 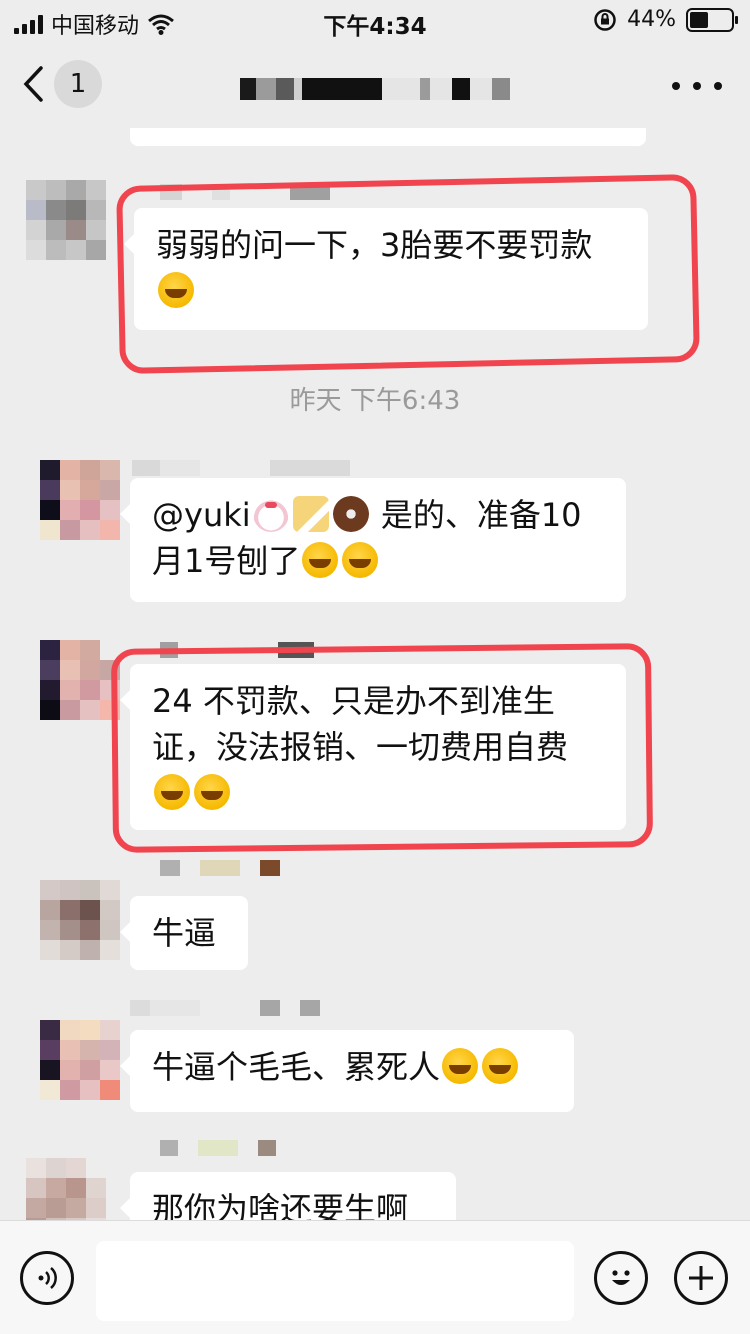 What do you see at coordinates (296, 1067) in the screenshot?
I see `message-text: 牛逼个毛毛、累死人` at bounding box center [296, 1067].